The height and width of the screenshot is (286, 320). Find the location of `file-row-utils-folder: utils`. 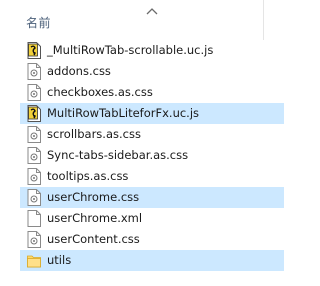

file-row-utils-folder: utils is located at coordinates (142, 260).